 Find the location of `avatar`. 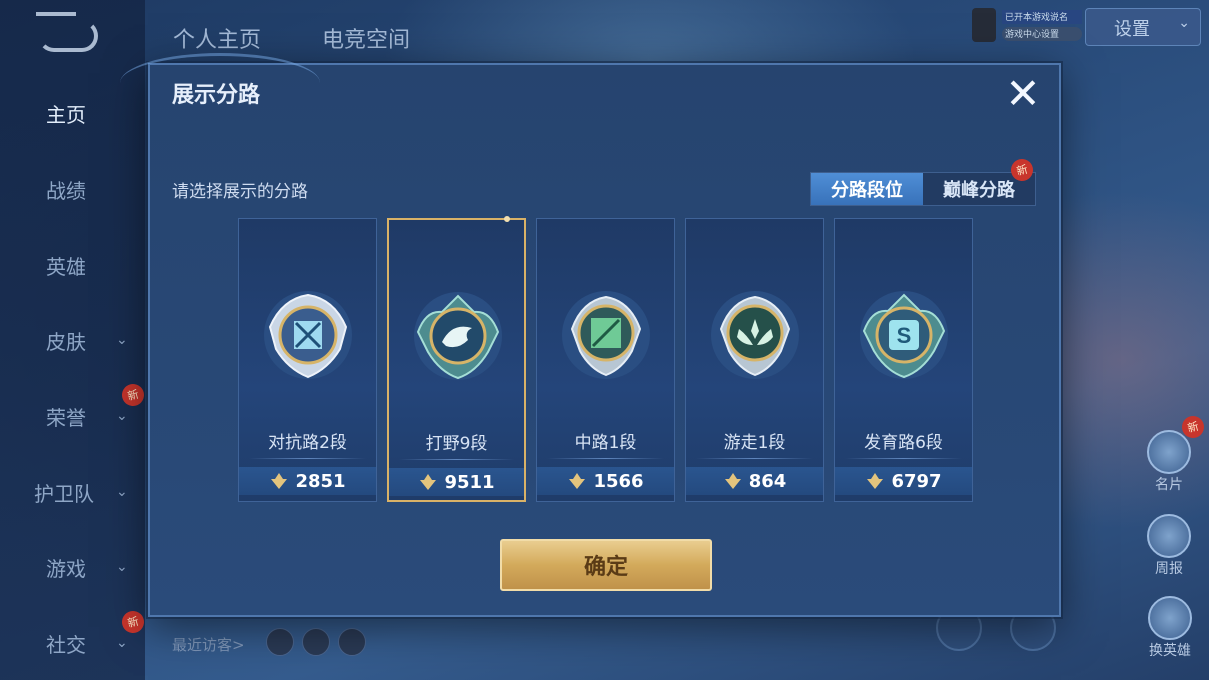

avatar is located at coordinates (984, 25).